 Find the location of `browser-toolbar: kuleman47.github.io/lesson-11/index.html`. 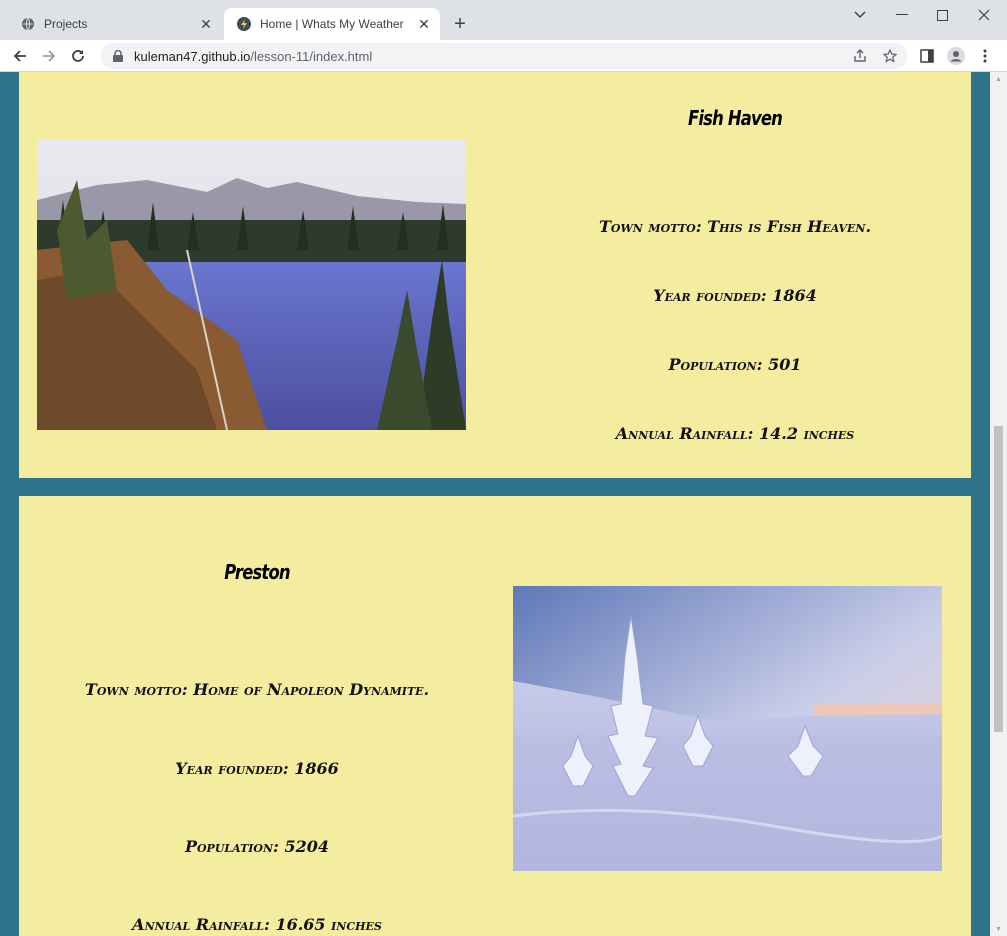

browser-toolbar: kuleman47.github.io/lesson-11/index.html is located at coordinates (503, 56).